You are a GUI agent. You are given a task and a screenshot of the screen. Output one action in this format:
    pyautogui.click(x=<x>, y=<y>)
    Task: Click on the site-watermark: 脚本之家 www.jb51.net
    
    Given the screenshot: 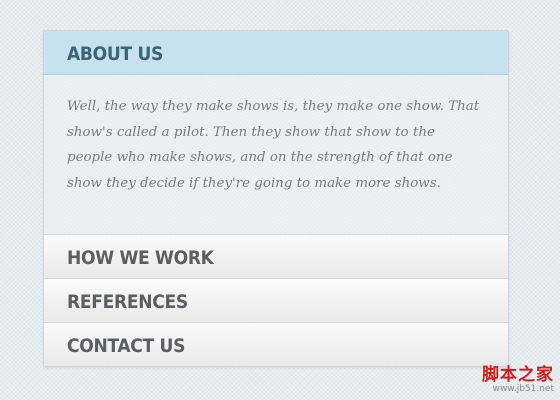 What is the action you would take?
    pyautogui.click(x=518, y=380)
    